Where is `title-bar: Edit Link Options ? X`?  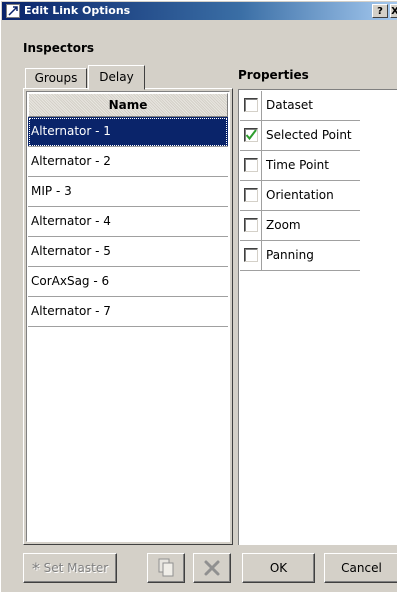 title-bar: Edit Link Options ? X is located at coordinates (199, 11).